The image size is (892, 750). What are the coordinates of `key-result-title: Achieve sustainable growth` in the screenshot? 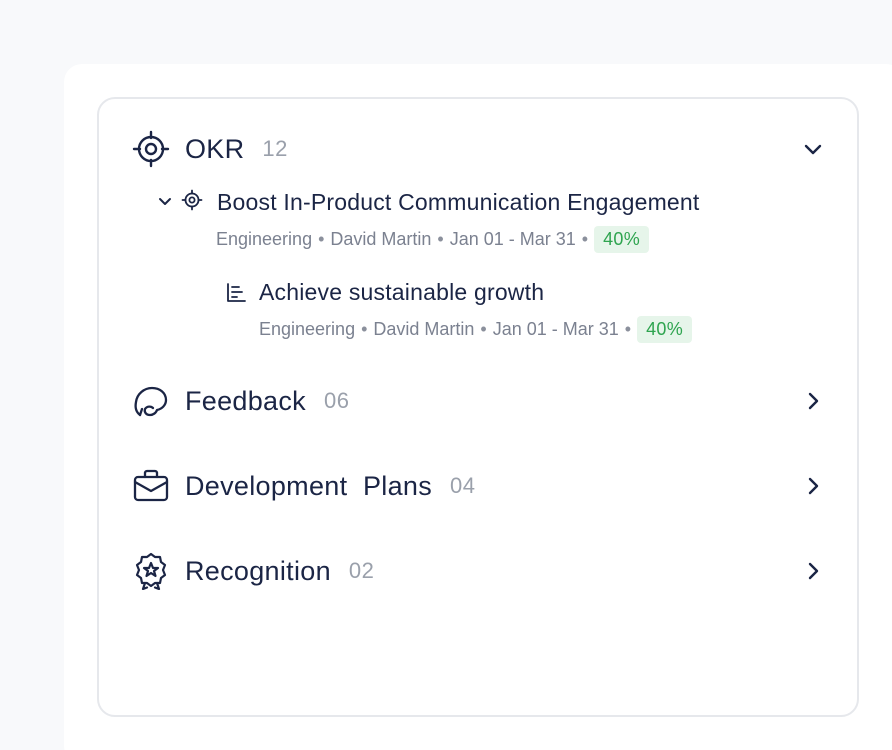 It's located at (401, 292).